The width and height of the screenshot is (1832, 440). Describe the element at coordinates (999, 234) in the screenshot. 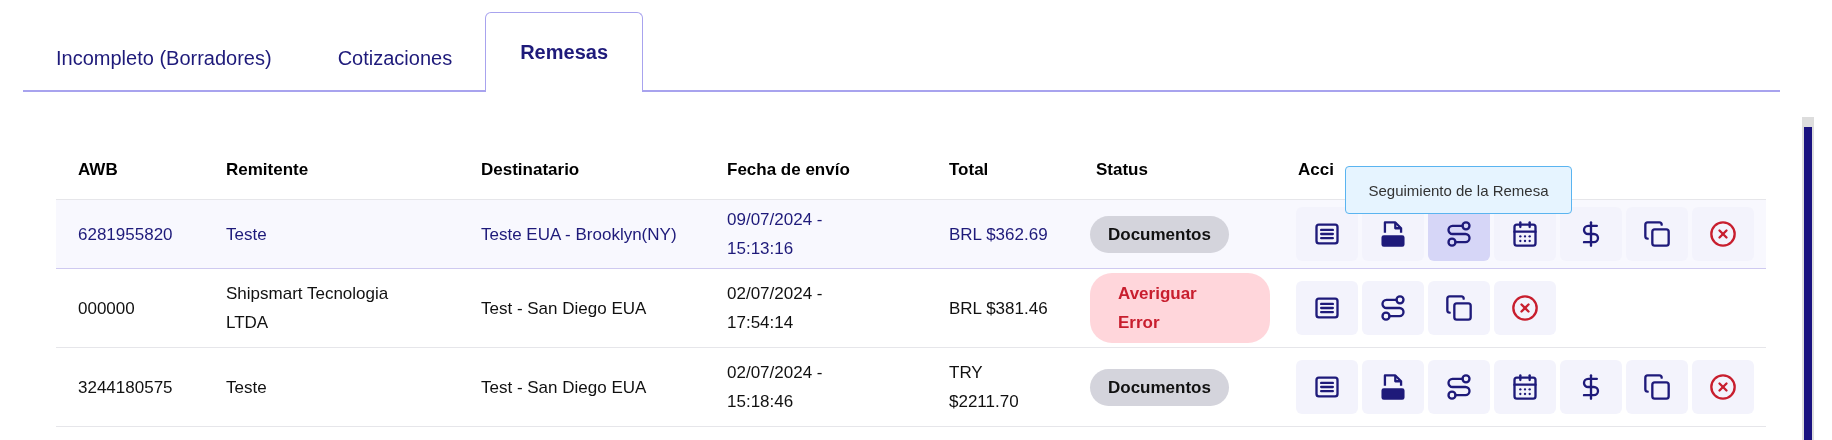

I see `table-cell-text: BRL $362.69` at that location.